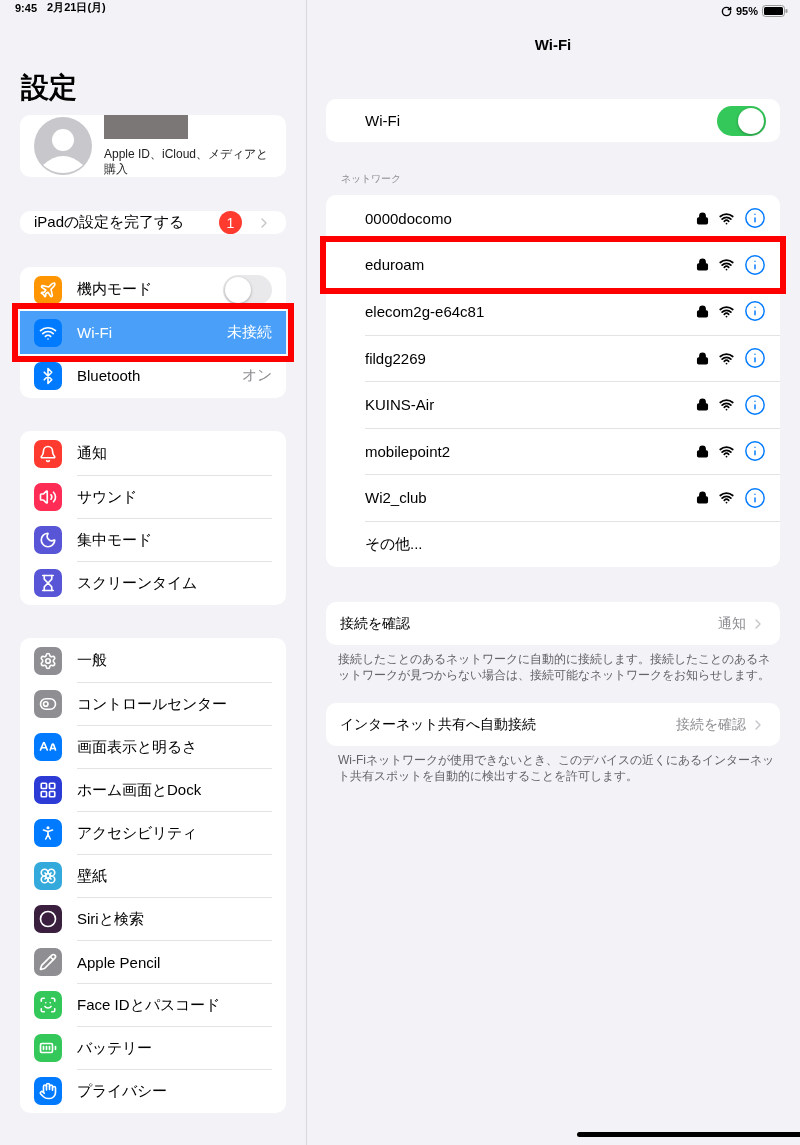  What do you see at coordinates (553, 404) in the screenshot?
I see `network-row: KUINS-Air` at bounding box center [553, 404].